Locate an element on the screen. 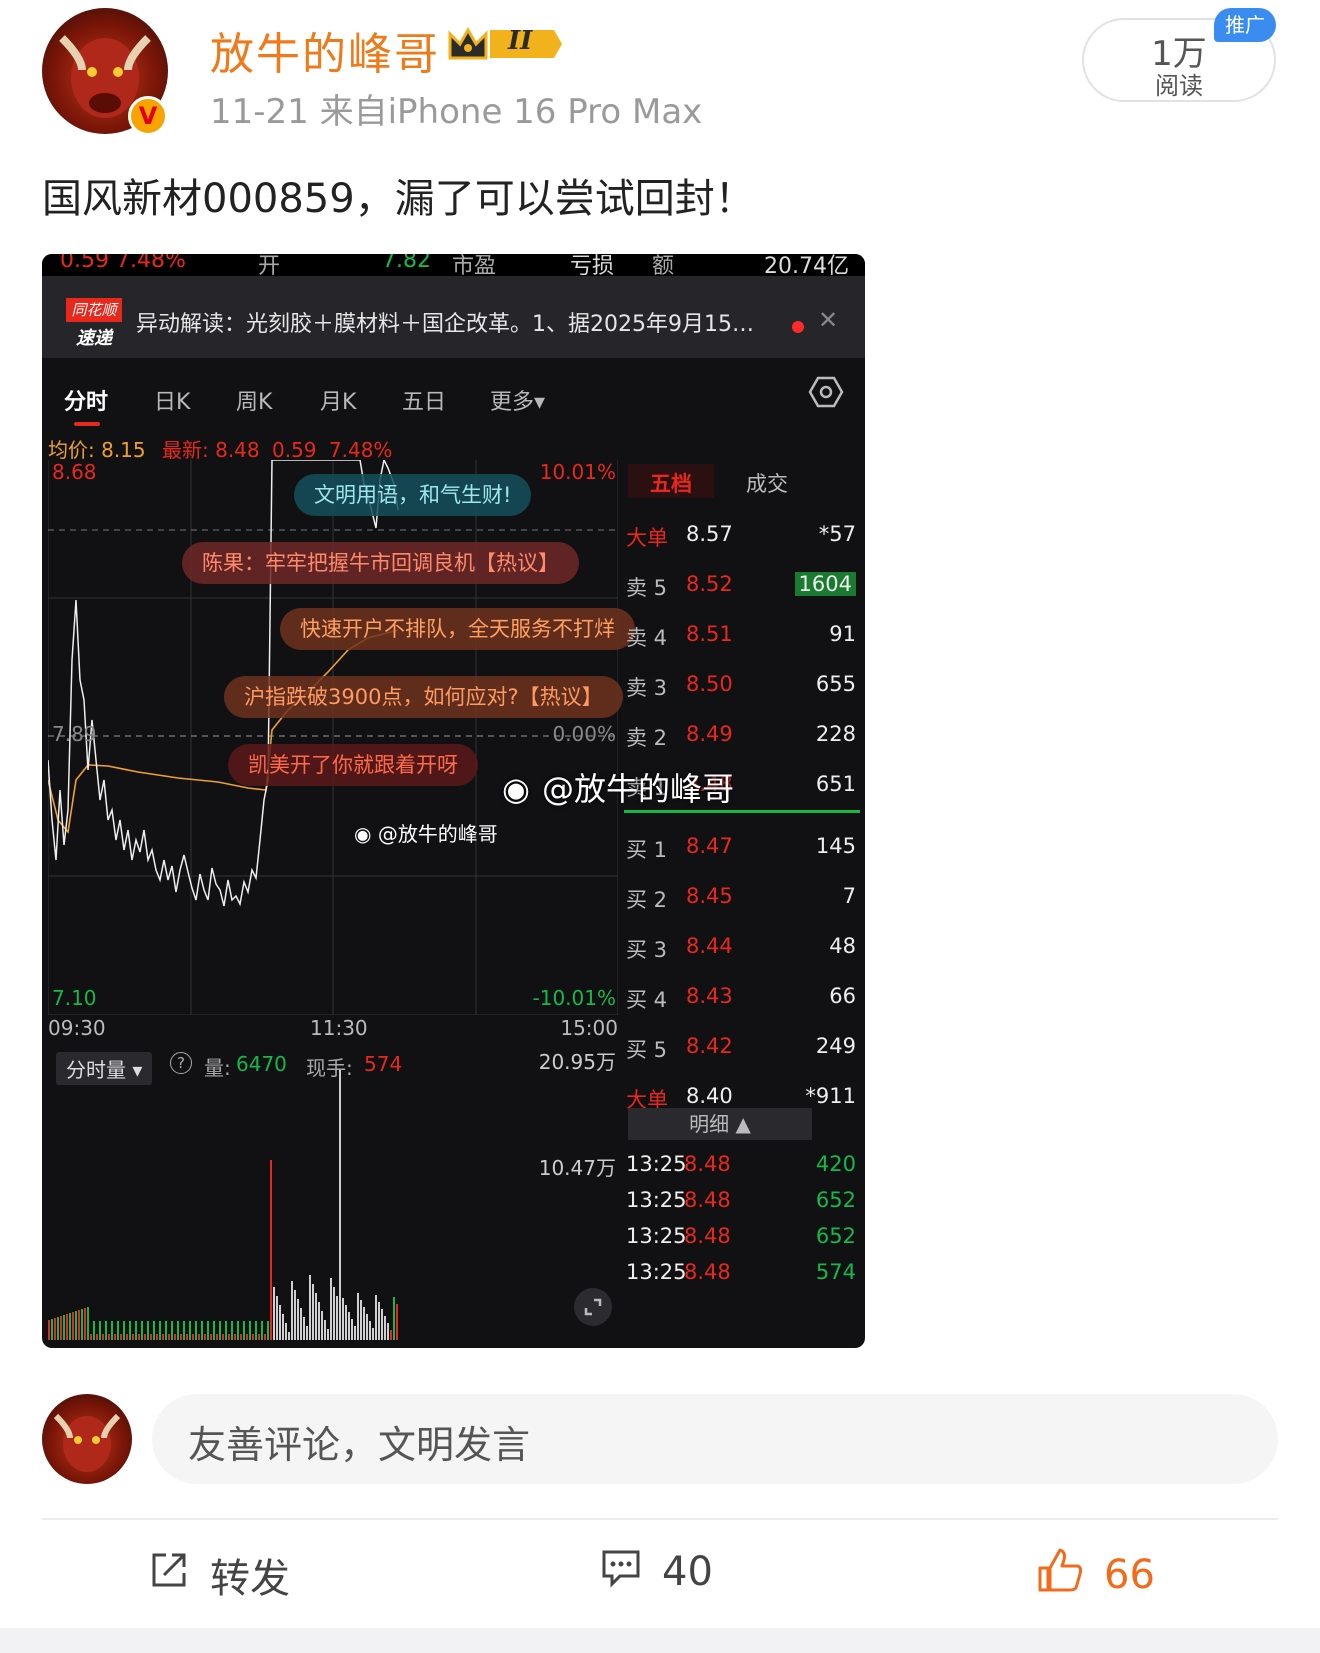  chat-bubble: 文明用语，和气生财! is located at coordinates (413, 495).